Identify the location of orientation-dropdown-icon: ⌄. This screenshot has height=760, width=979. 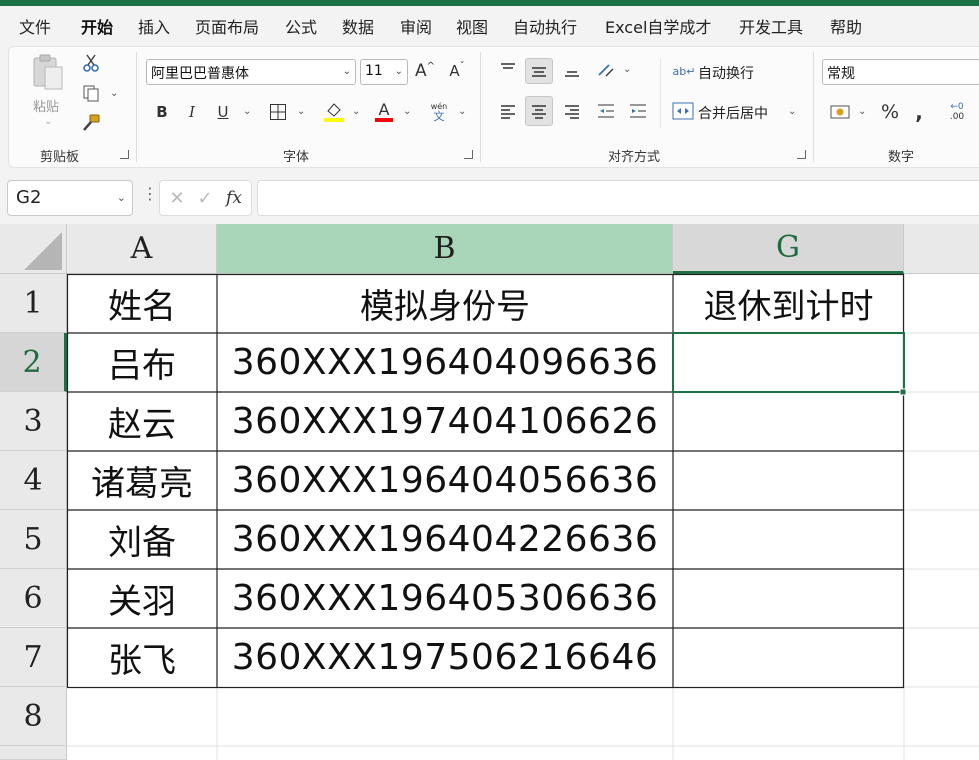
(627, 69).